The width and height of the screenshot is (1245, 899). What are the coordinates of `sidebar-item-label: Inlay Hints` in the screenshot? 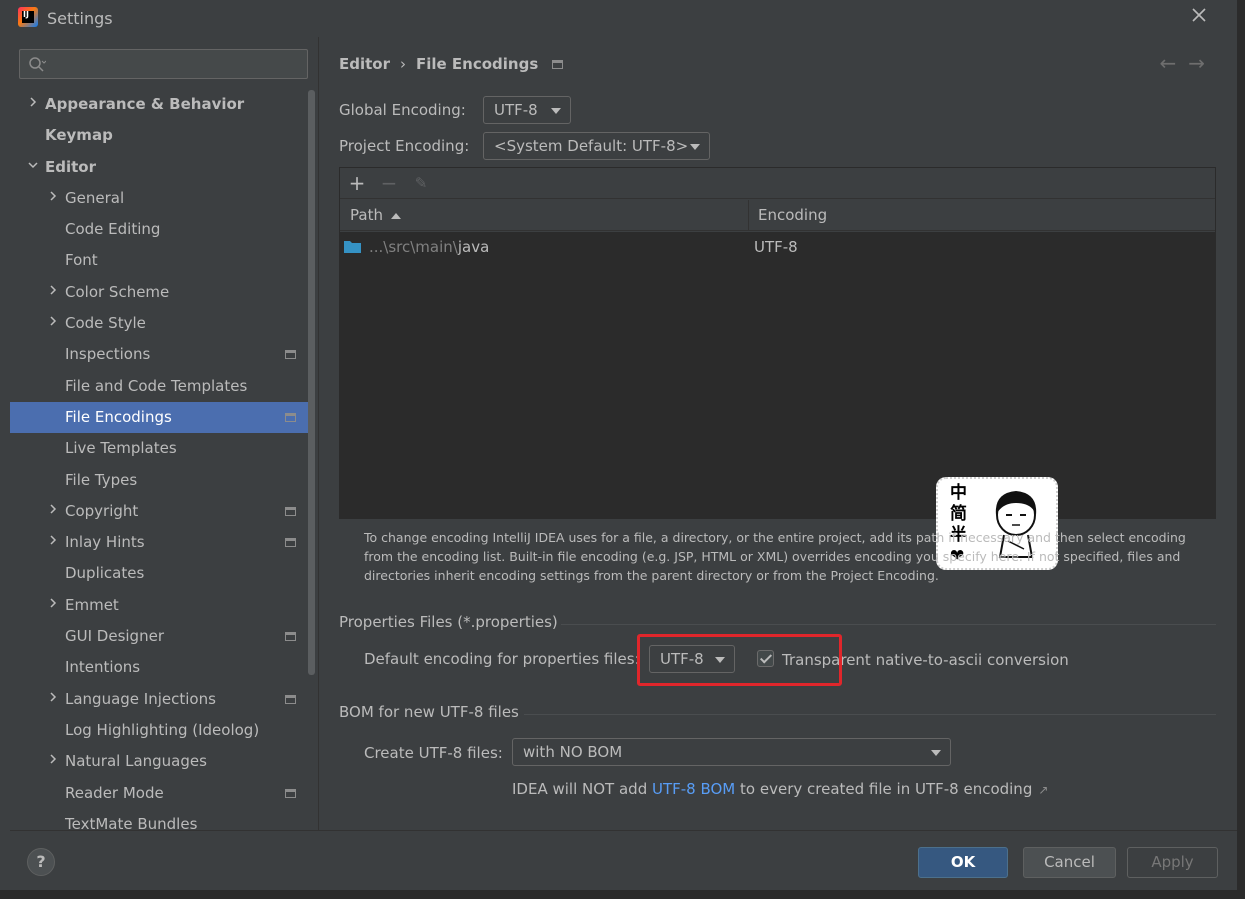 It's located at (105, 542).